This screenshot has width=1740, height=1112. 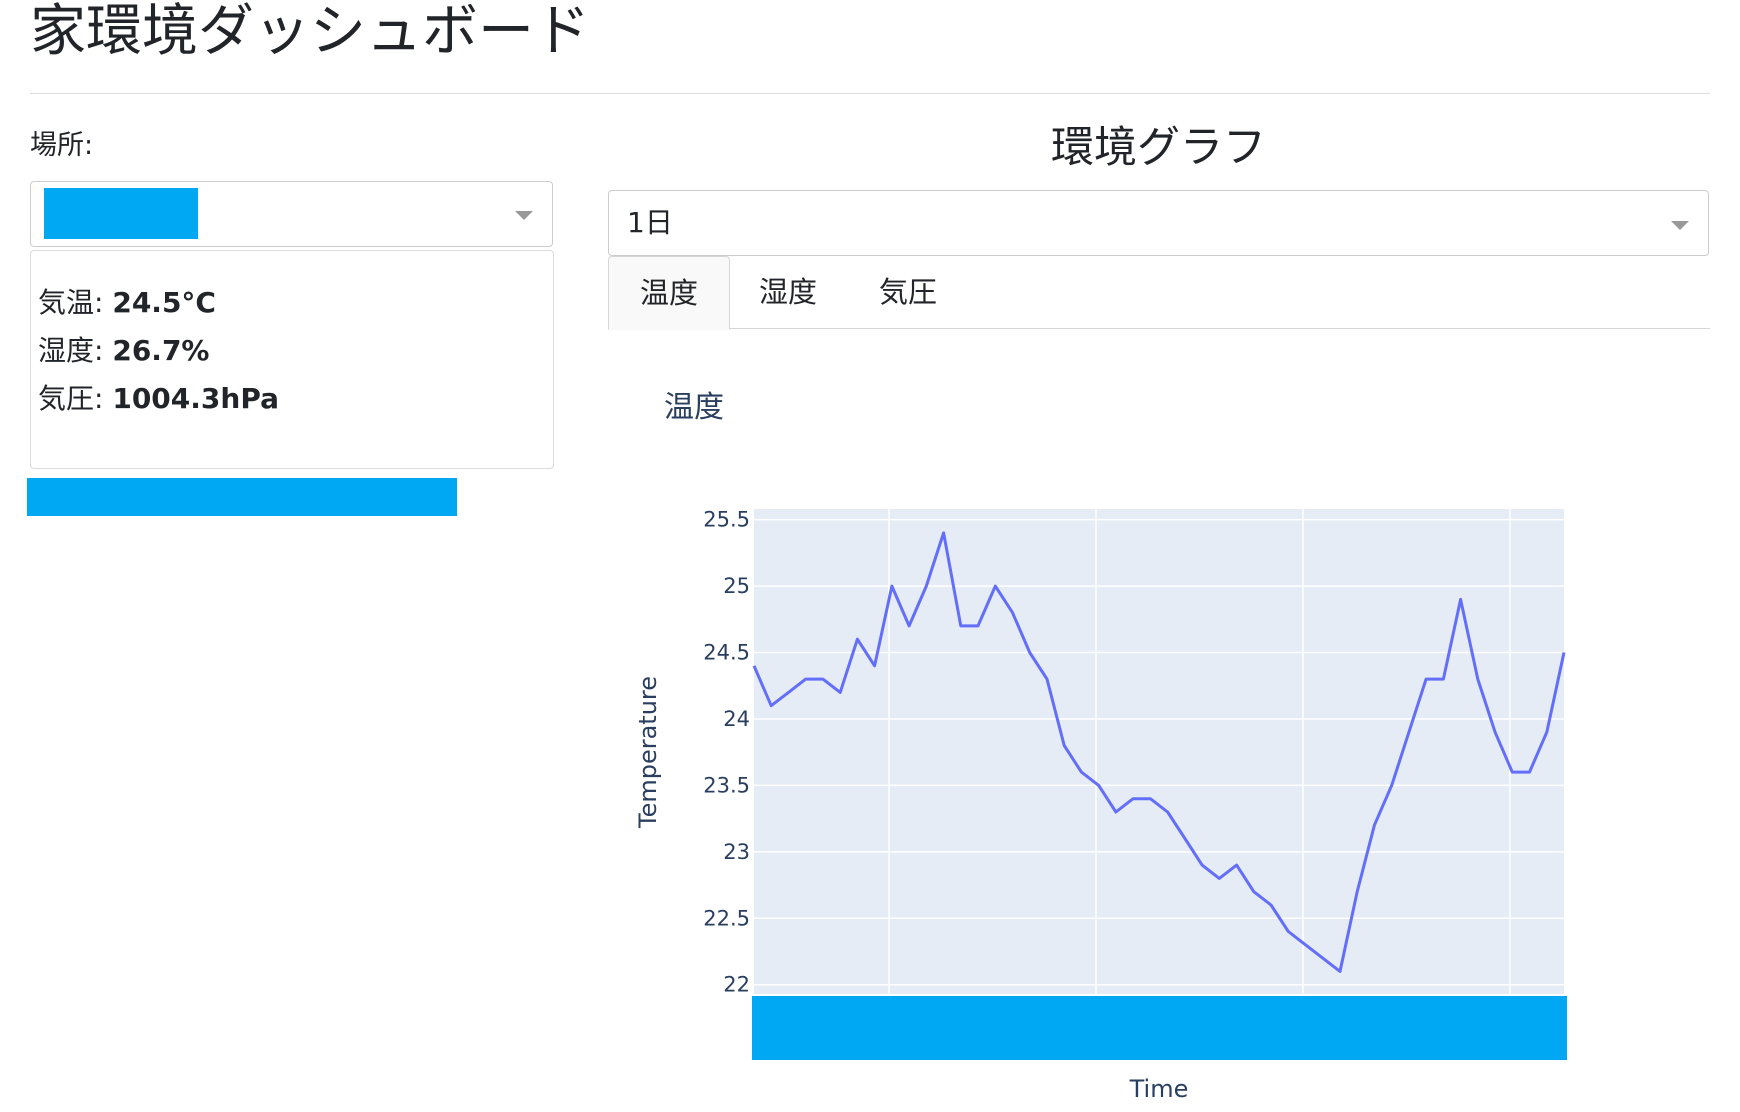 I want to click on y-tick-label: 22.5, so click(x=726, y=918).